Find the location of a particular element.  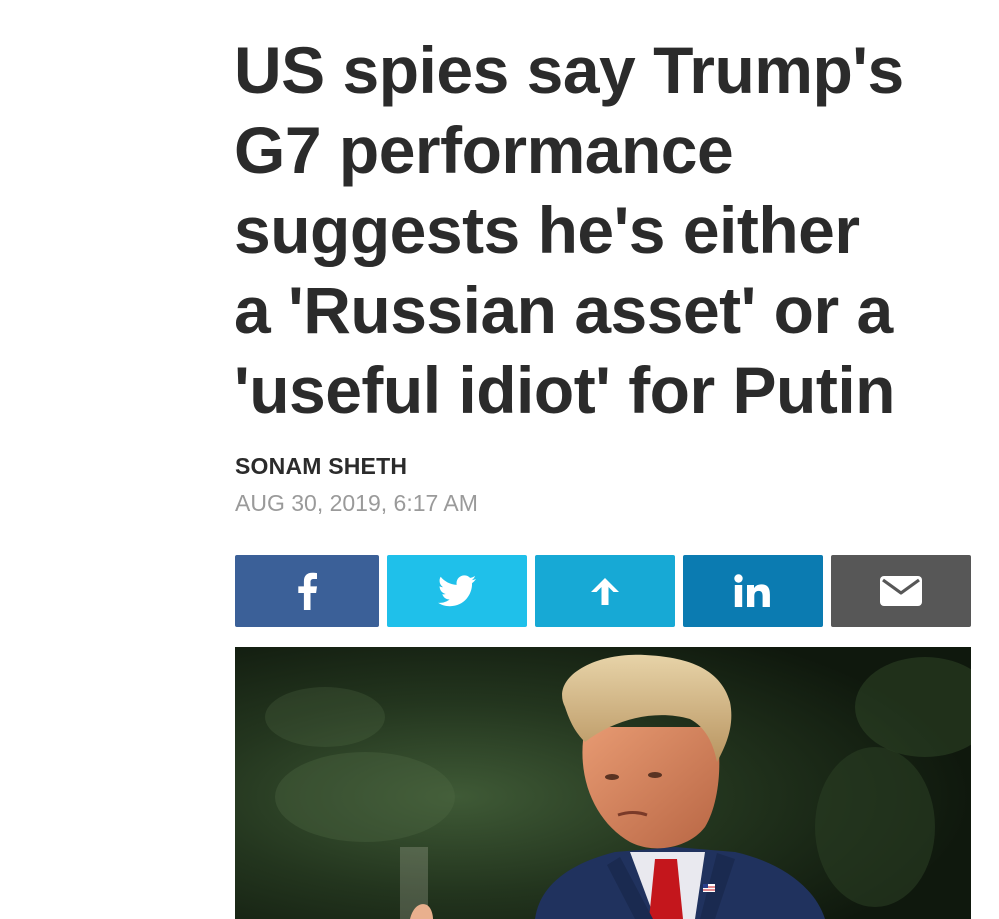

headline-line: G7 performance is located at coordinates (484, 150).